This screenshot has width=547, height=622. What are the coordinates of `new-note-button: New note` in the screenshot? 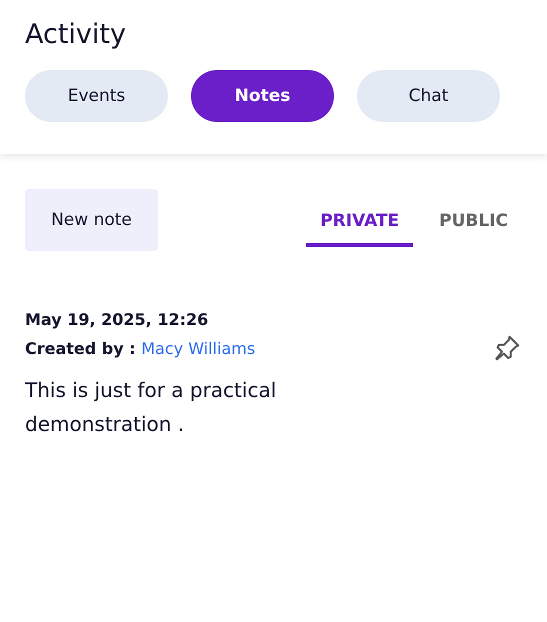 It's located at (91, 220).